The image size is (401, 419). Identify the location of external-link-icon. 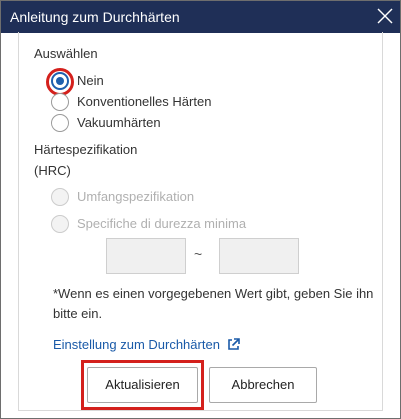
(233, 344).